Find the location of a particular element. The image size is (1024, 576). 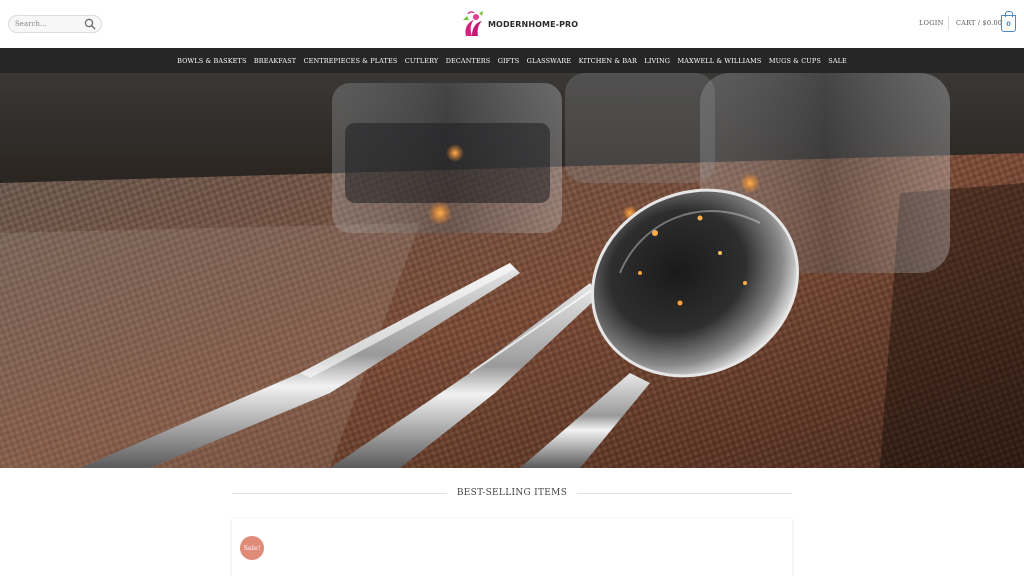

cart-link: CART / $0.00 is located at coordinates (979, 23).